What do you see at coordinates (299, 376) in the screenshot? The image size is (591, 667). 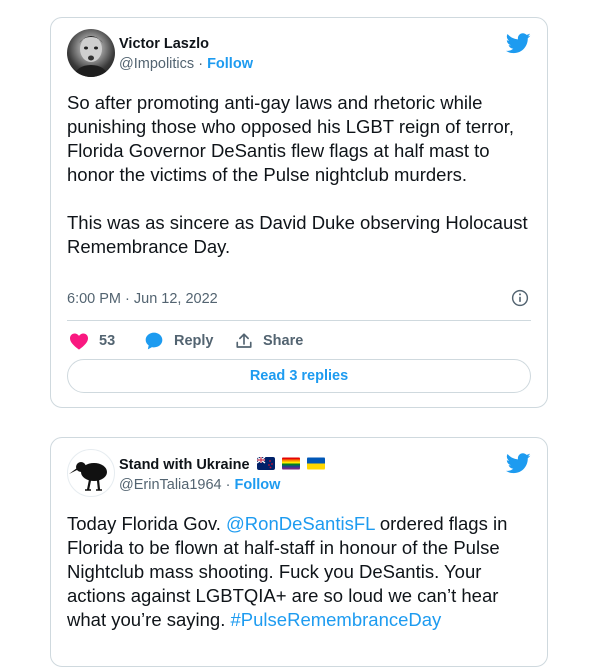 I see `read-replies-button: Read 3 replies` at bounding box center [299, 376].